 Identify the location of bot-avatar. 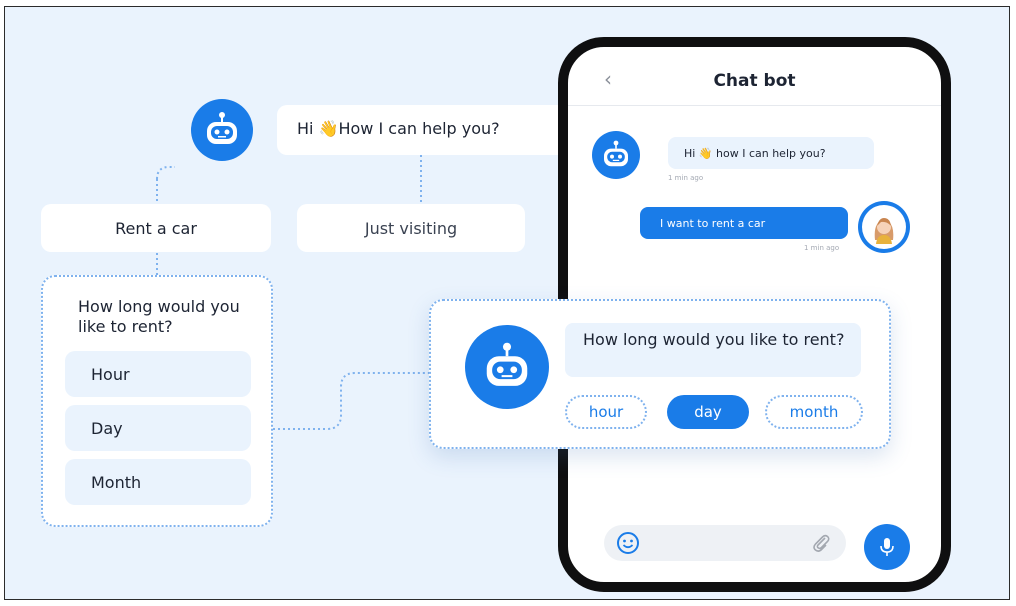
(222, 130).